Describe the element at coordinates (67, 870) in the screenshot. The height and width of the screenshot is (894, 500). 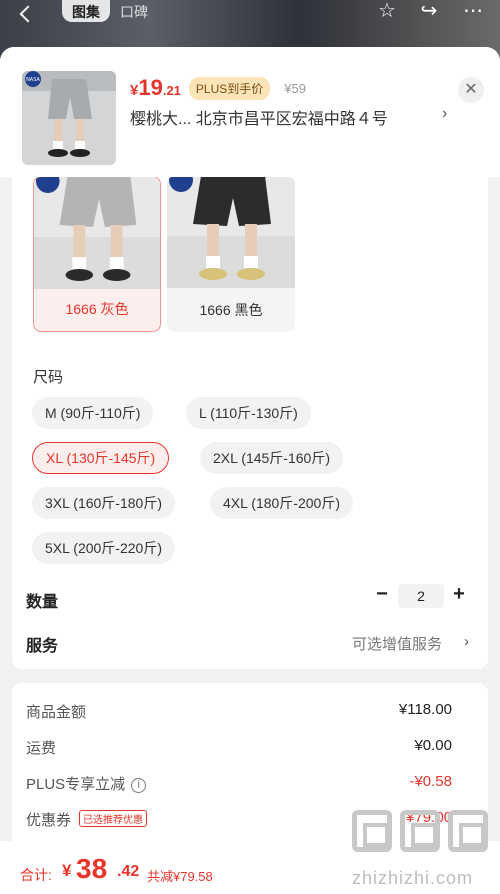
I see `total-currency: ¥` at that location.